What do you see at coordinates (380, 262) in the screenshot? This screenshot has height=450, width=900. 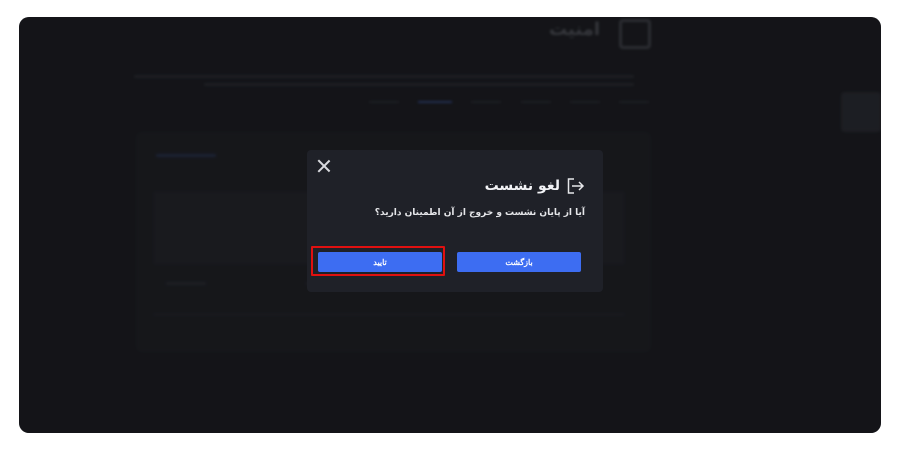 I see `confirm-button: تایید` at bounding box center [380, 262].